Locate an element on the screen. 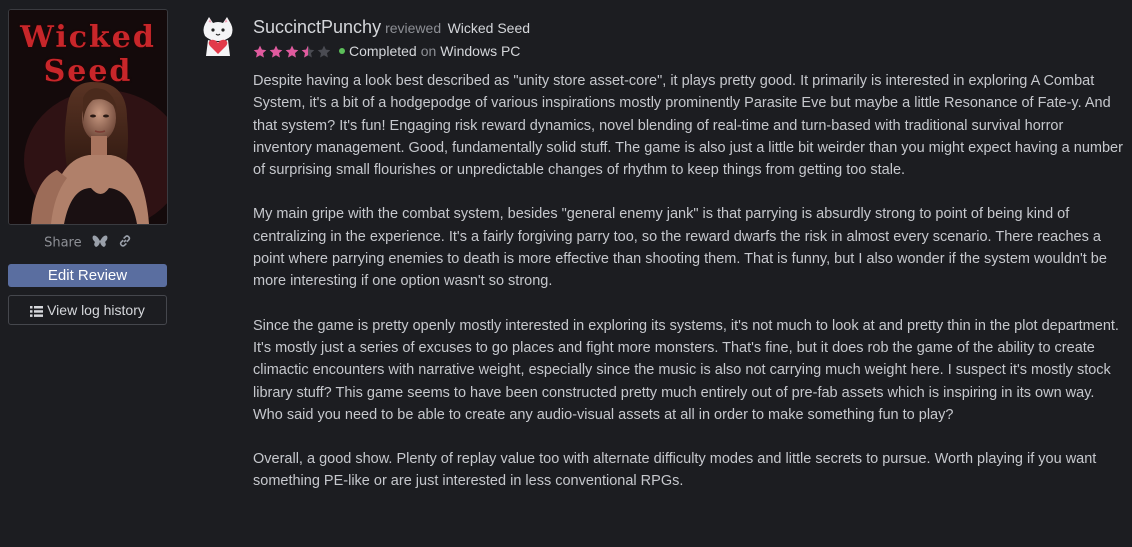  completion-status: Completed is located at coordinates (383, 51).